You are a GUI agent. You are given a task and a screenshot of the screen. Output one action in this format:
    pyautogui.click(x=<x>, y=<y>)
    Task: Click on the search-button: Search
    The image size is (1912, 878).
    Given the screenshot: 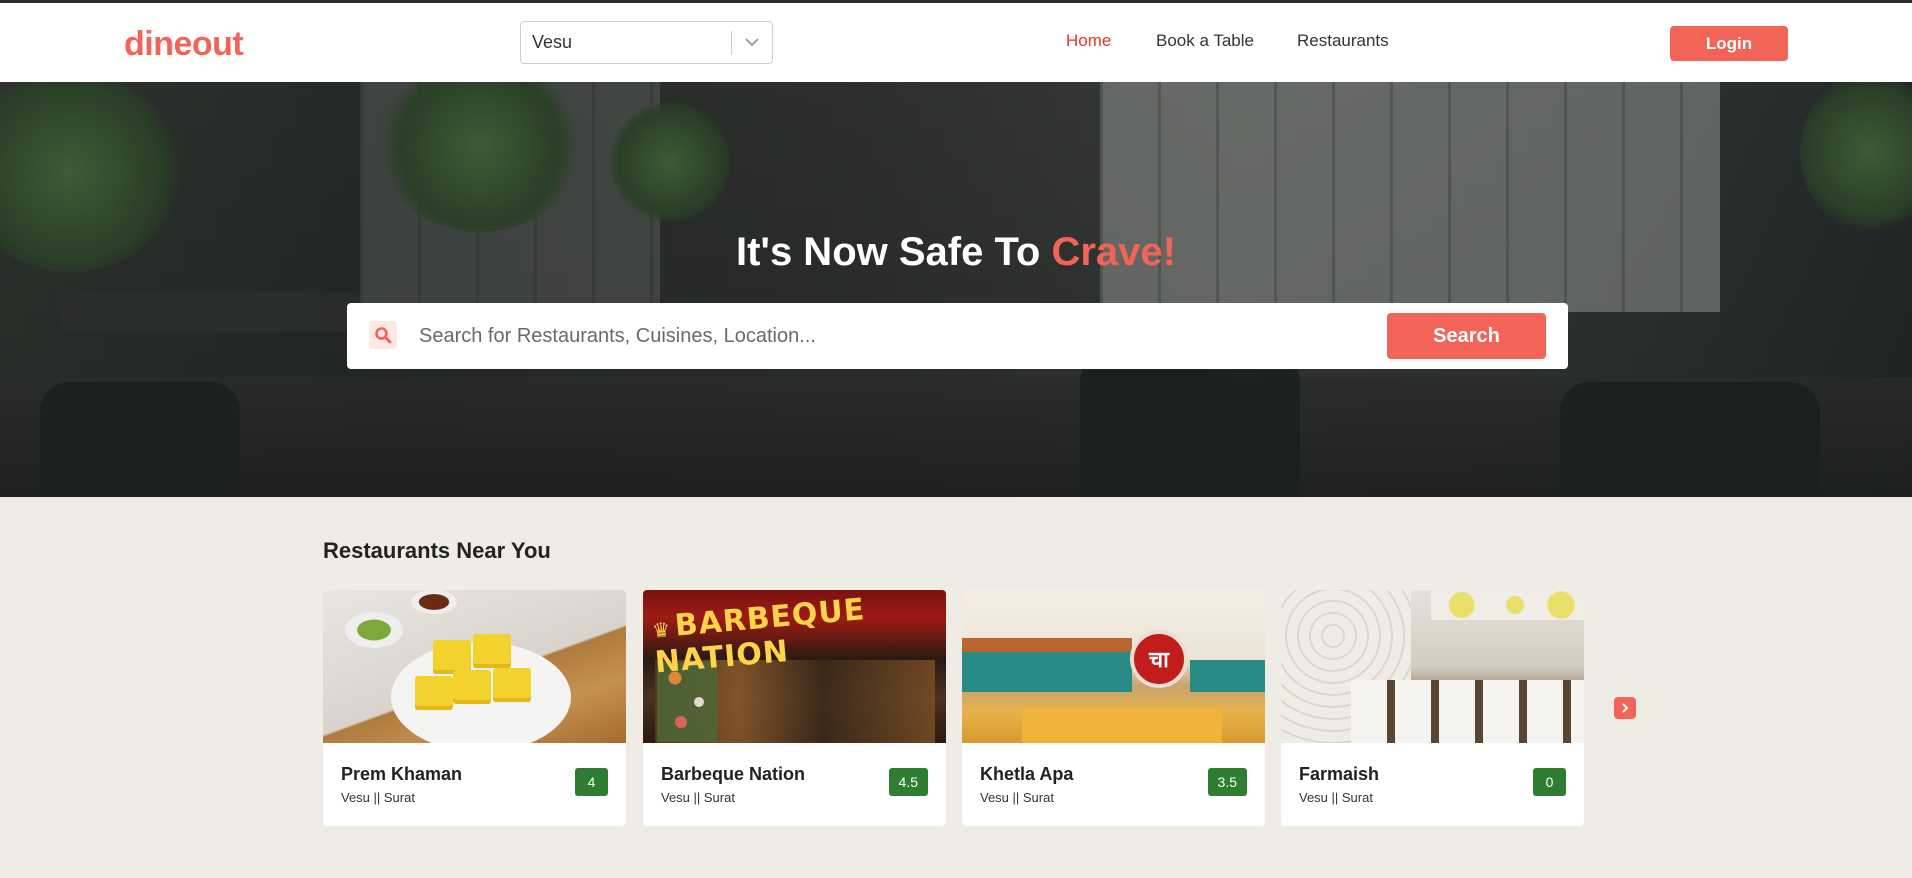 What is the action you would take?
    pyautogui.click(x=1466, y=336)
    